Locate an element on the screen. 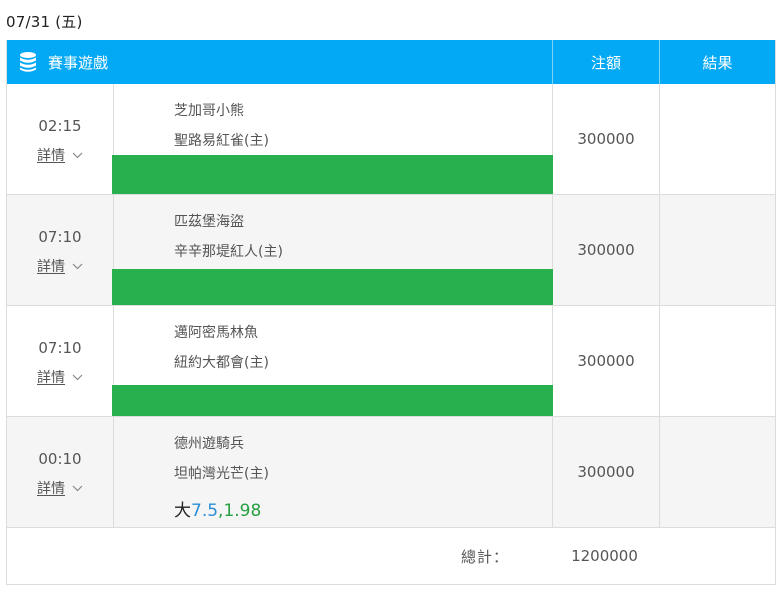 The height and width of the screenshot is (590, 780). match-cell: 邁阿密馬林魚 紐約大都會(主) is located at coordinates (332, 361).